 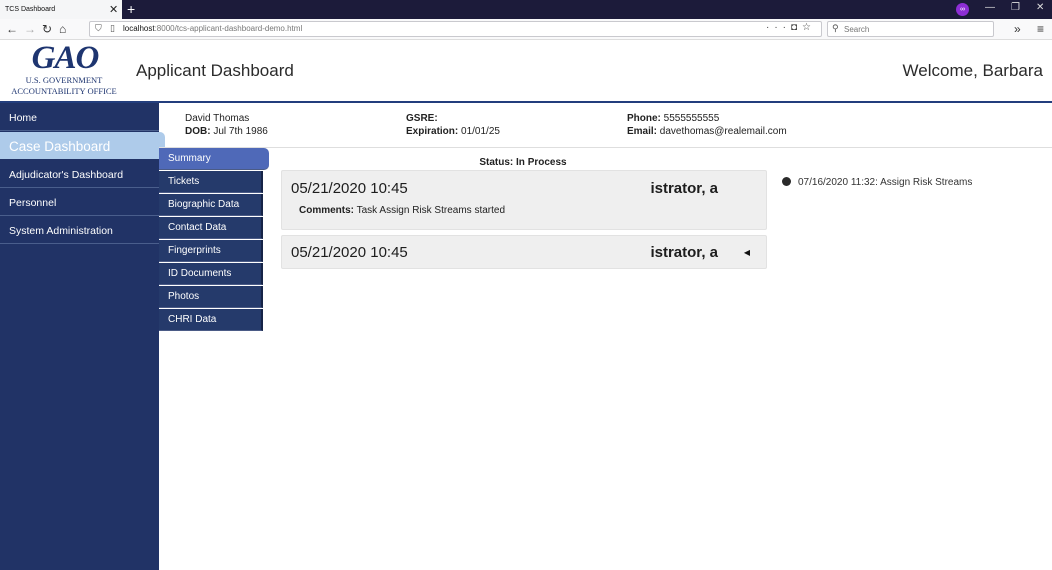 I want to click on tab-chri-data: CHRI Data, so click(x=211, y=320).